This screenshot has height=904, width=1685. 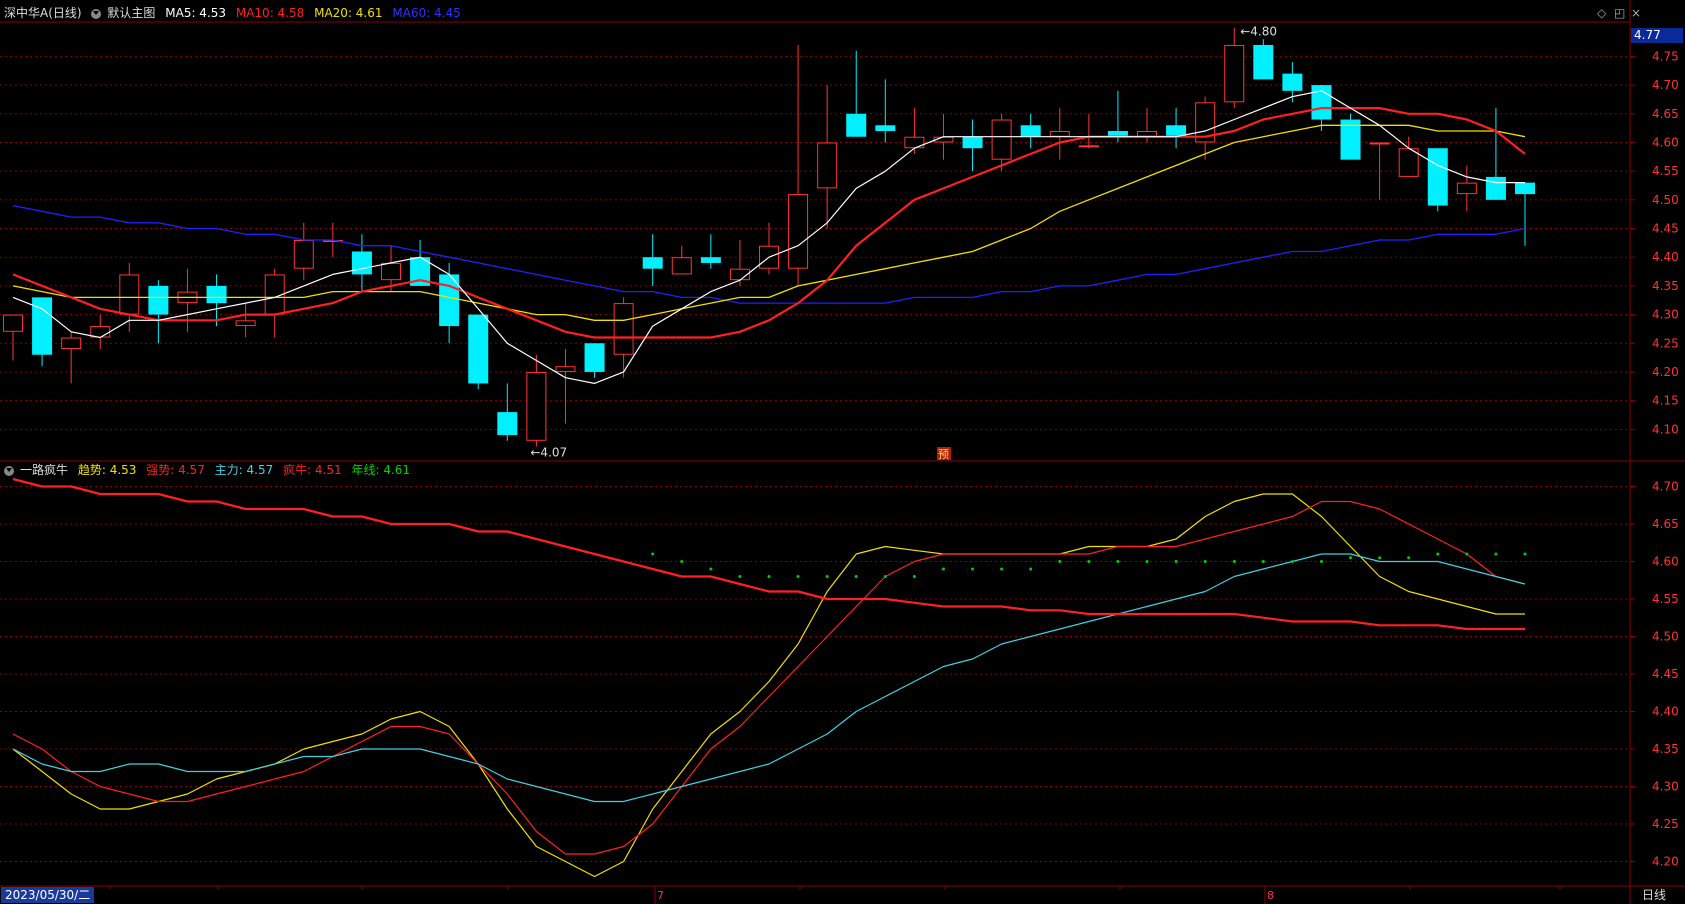 I want to click on month-label: 8, so click(x=1270, y=895).